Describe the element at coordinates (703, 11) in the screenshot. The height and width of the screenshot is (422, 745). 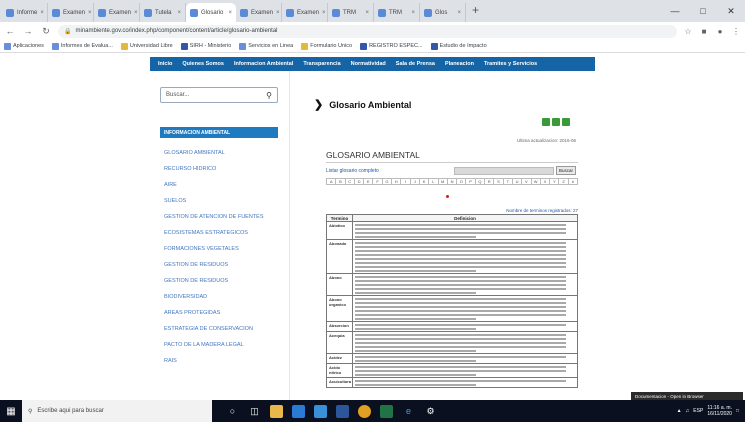
I see `maximize-icon: □` at that location.